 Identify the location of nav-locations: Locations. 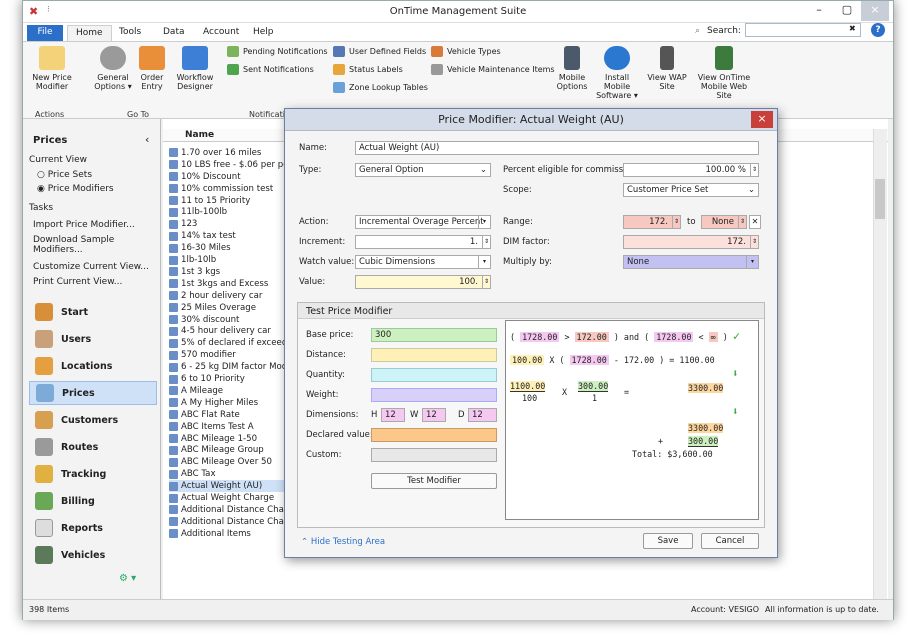
(93, 366).